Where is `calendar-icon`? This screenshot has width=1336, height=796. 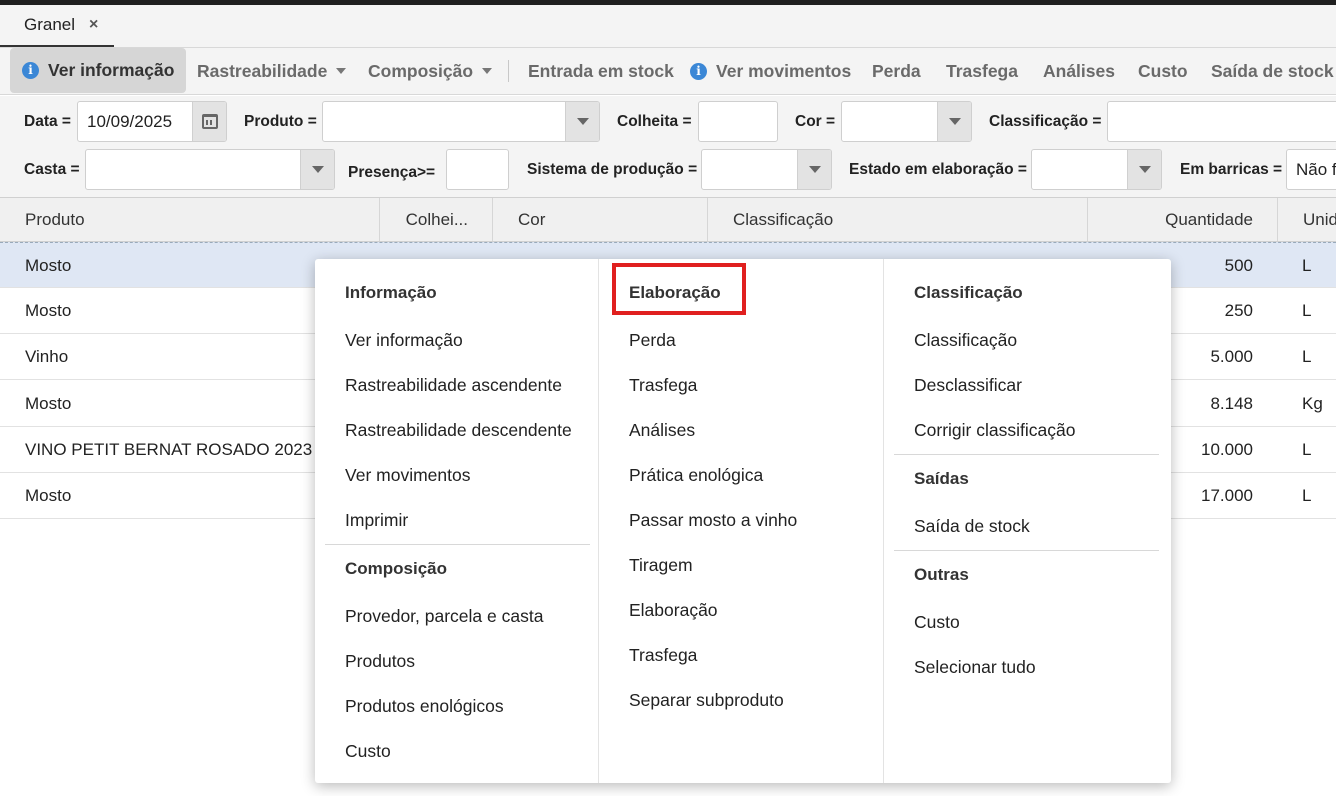
calendar-icon is located at coordinates (209, 121).